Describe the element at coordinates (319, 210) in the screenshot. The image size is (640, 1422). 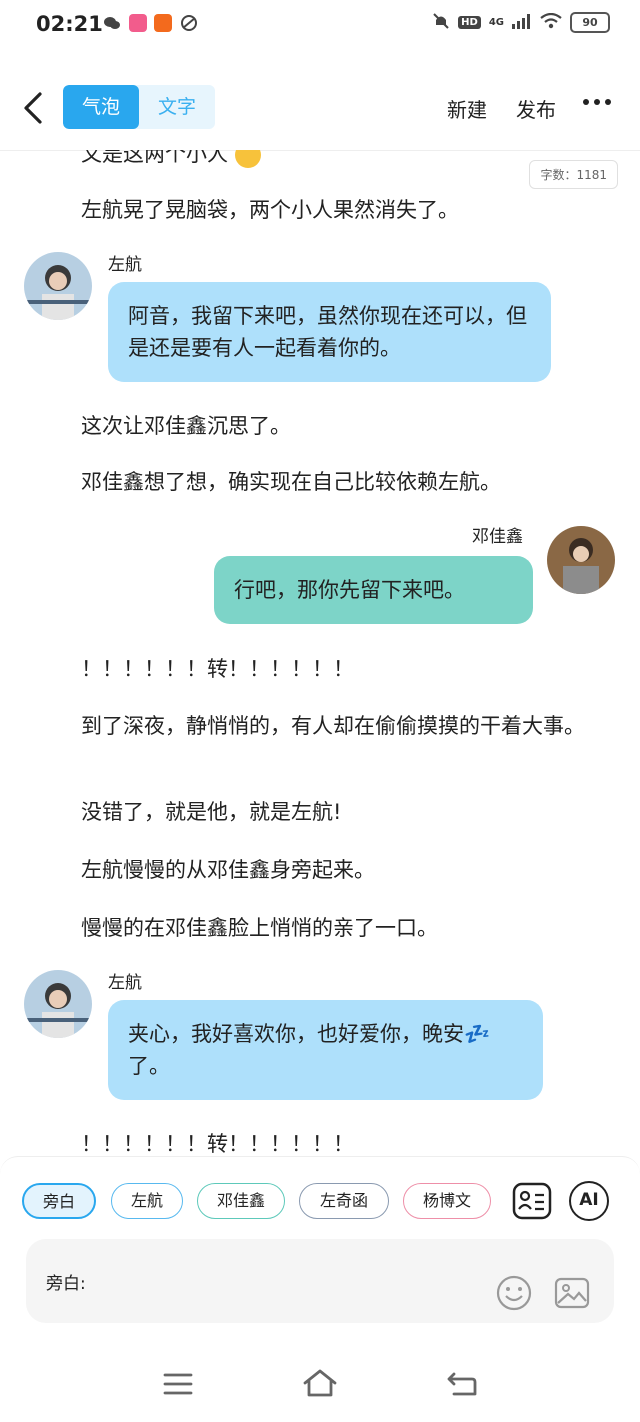
I see `narration-paragraph: 左航晃了晃脑袋，两个小人果然消失了。` at that location.